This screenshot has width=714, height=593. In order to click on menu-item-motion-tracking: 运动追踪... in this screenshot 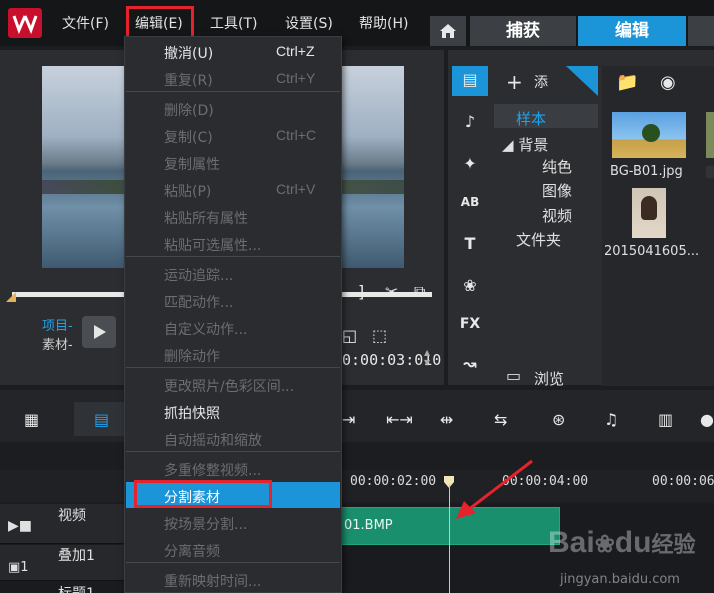, I will do `click(233, 274)`.